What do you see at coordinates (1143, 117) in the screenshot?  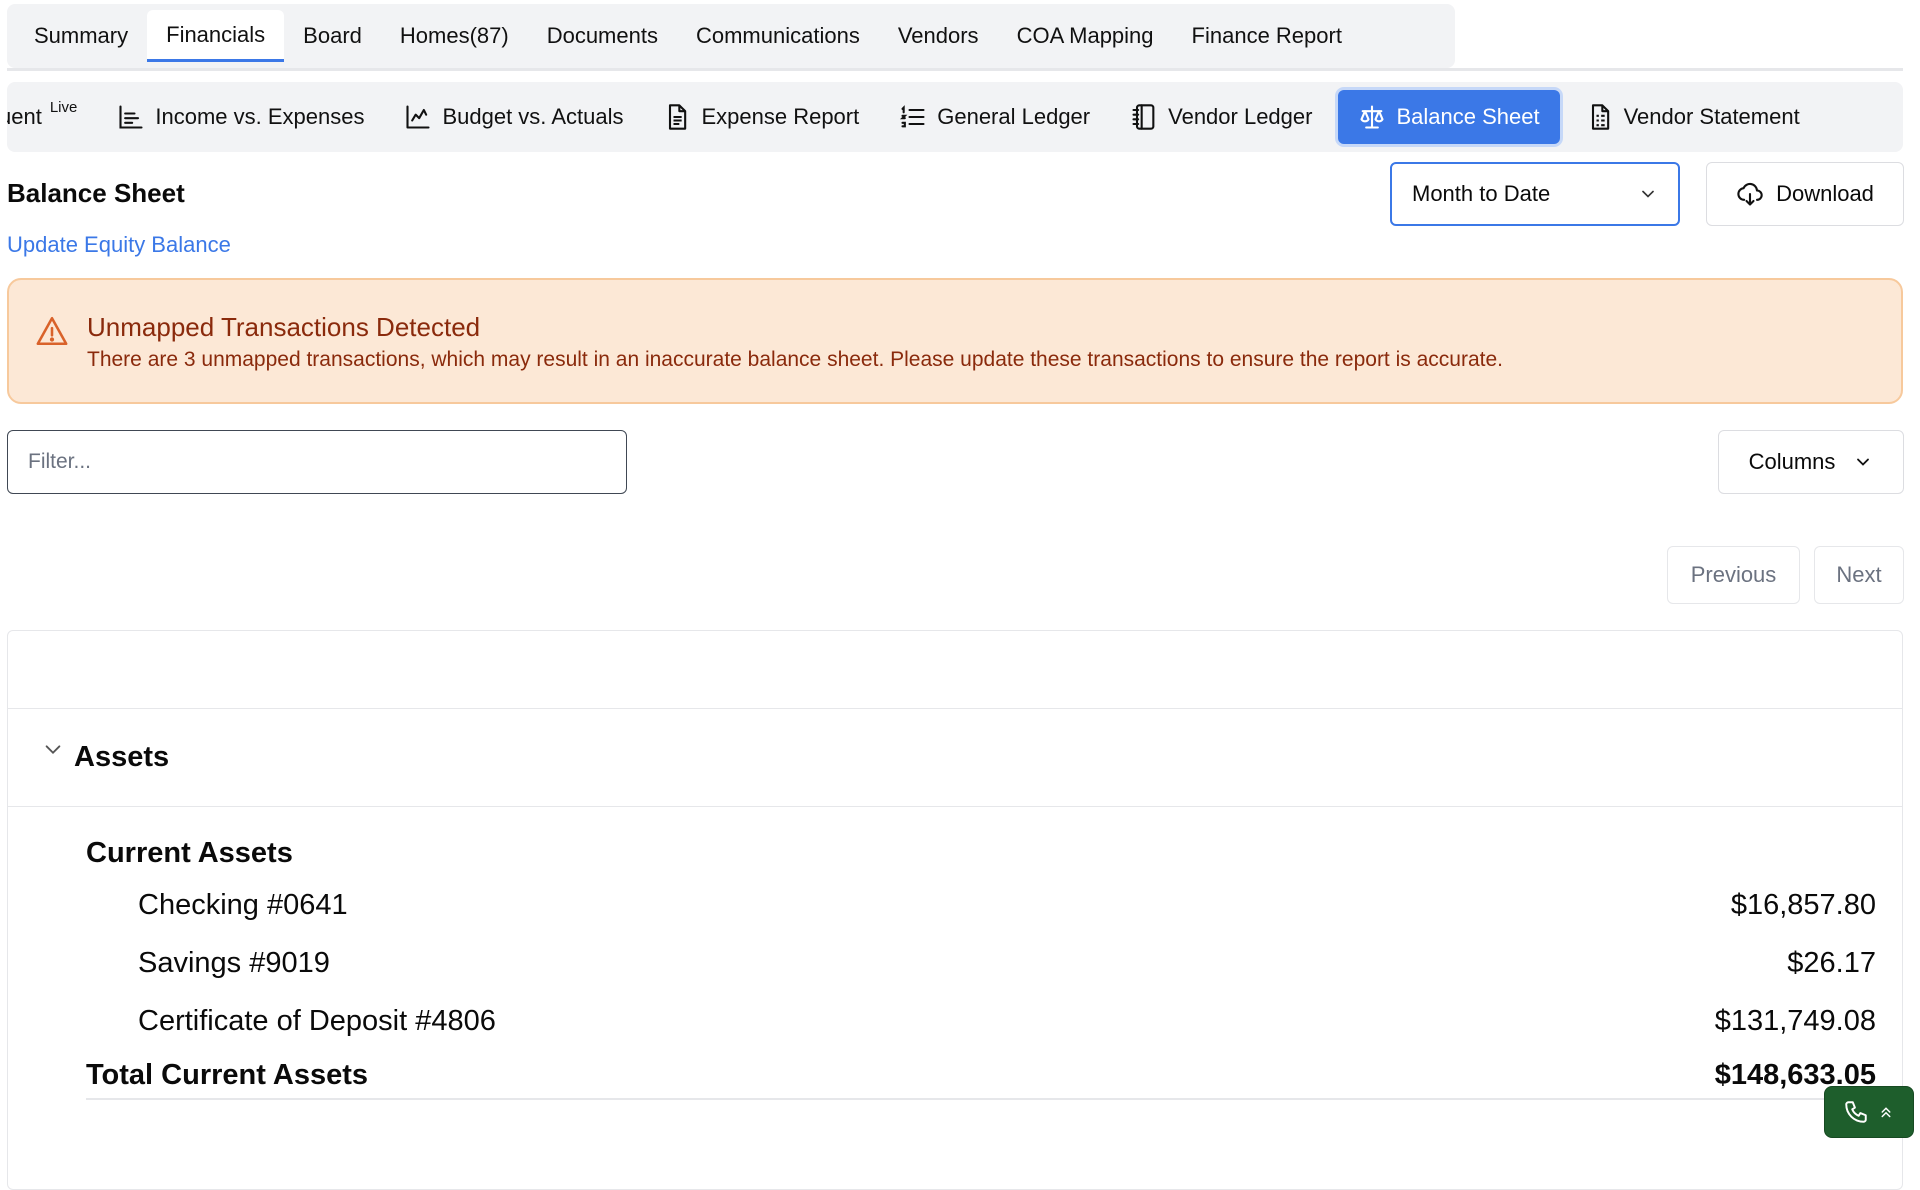 I see `notebook-icon` at bounding box center [1143, 117].